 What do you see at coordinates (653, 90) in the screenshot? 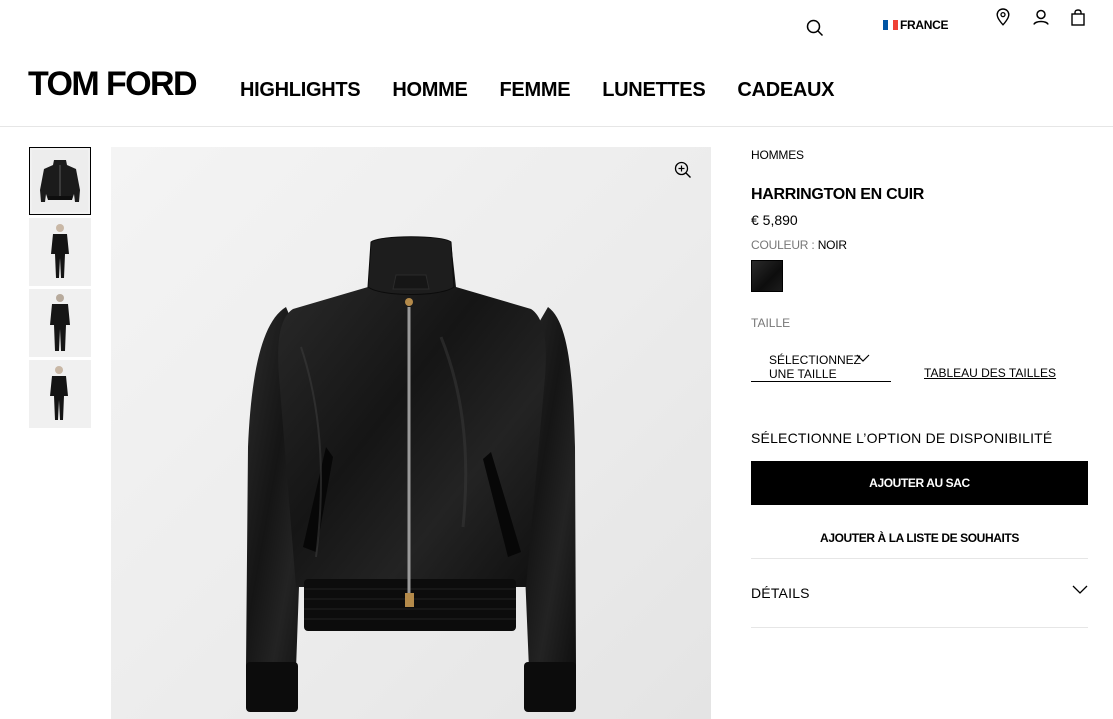
I see `nav-item-lunettes: LUNETTES` at bounding box center [653, 90].